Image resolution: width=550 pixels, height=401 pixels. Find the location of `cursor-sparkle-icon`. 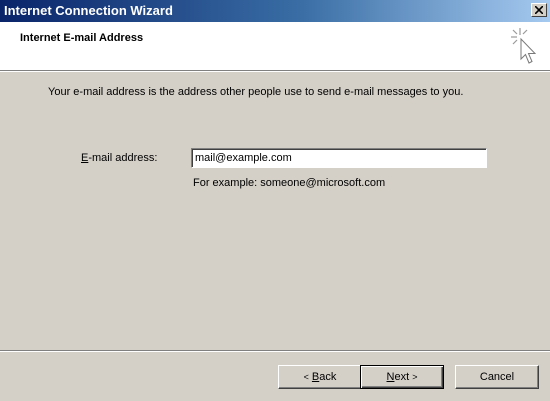

cursor-sparkle-icon is located at coordinates (524, 46).